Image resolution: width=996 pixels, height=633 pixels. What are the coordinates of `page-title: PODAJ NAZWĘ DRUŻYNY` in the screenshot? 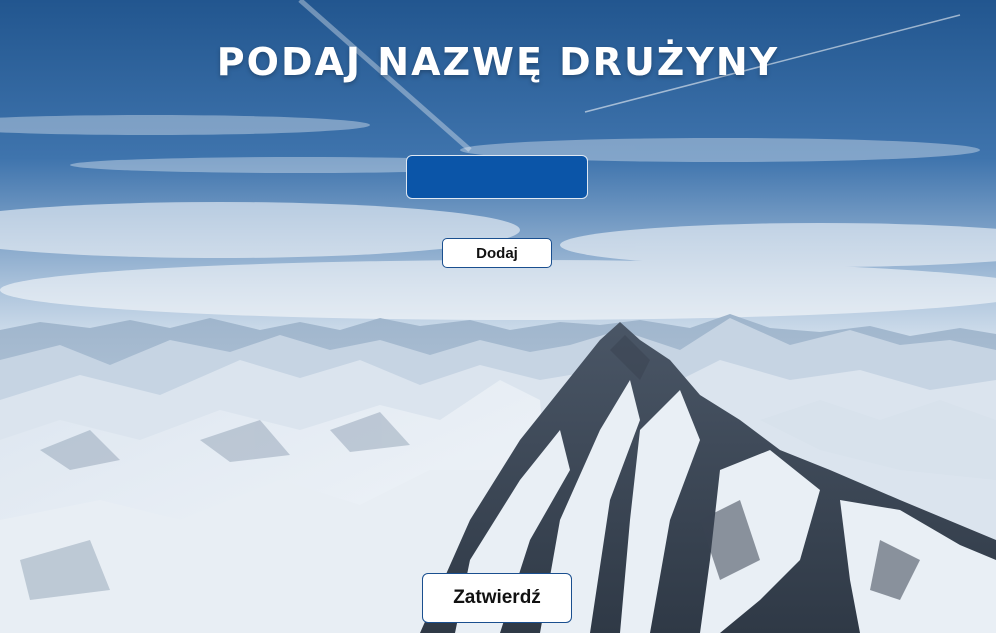 It's located at (498, 62).